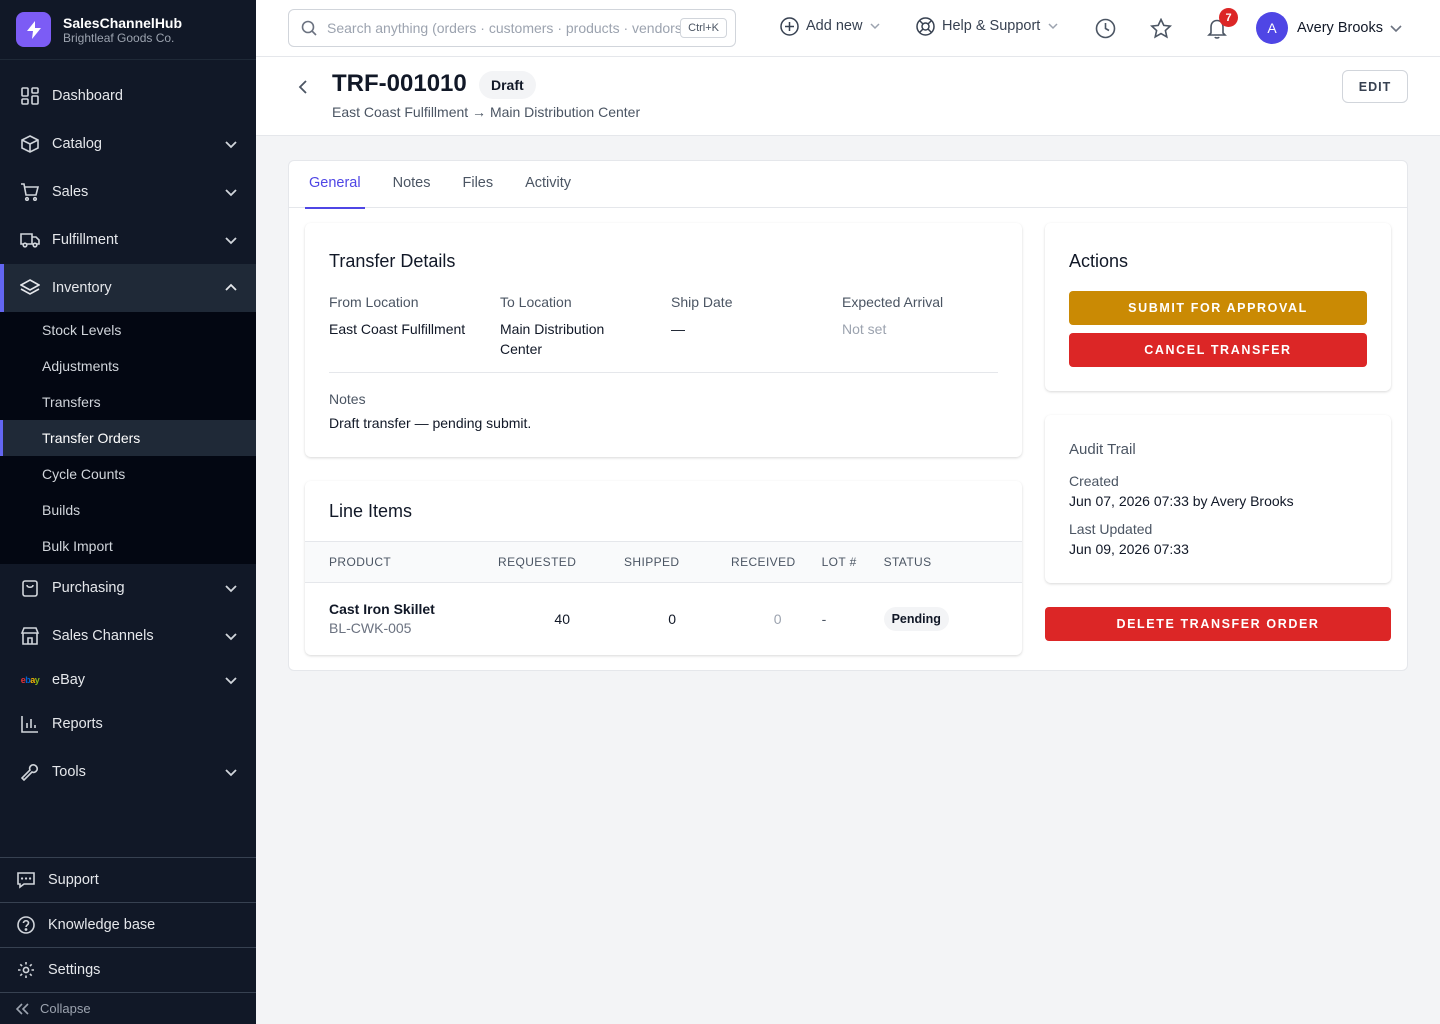 This screenshot has height=1024, width=1440. Describe the element at coordinates (548, 184) in the screenshot. I see `tab-activity: Activity` at that location.